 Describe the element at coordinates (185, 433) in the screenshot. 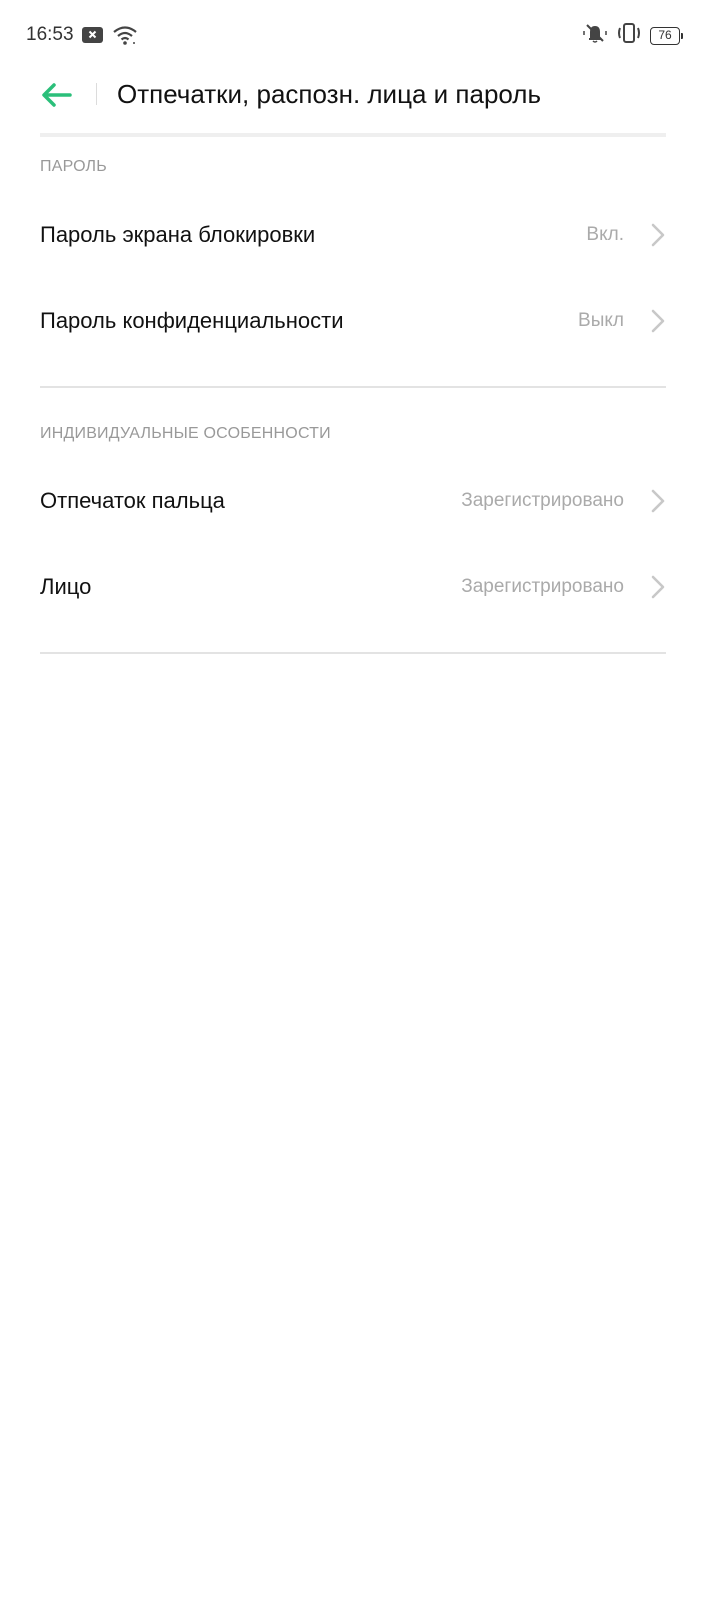

I see `section-title-biometrics: ИНДИВИДУАЛЬНЫЕ ОСОБЕННОСТИ` at that location.